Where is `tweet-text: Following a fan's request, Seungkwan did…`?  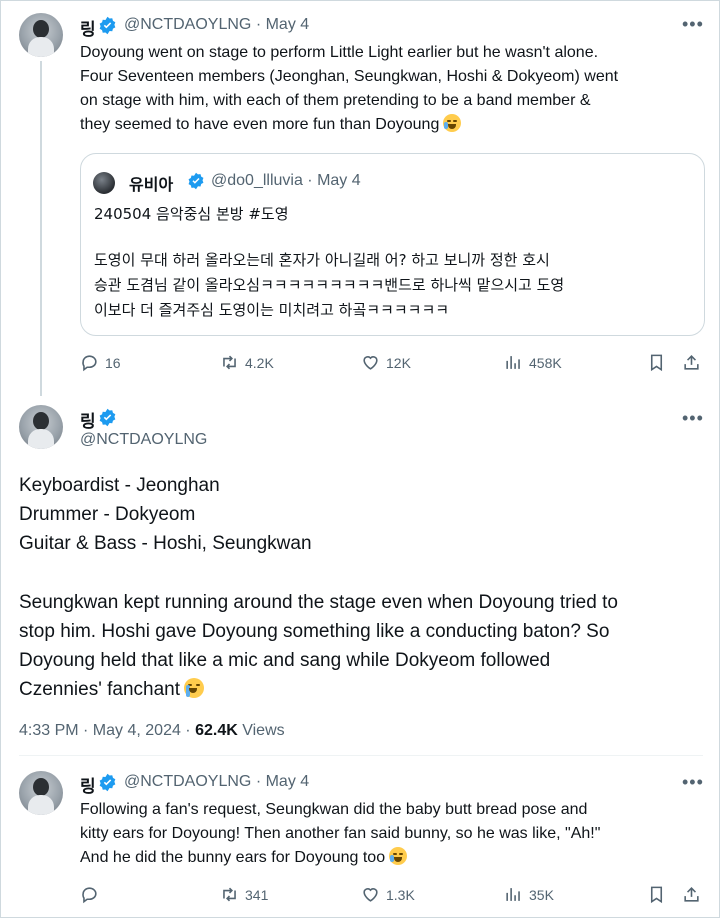 tweet-text: Following a fan's request, Seungkwan did… is located at coordinates (340, 833).